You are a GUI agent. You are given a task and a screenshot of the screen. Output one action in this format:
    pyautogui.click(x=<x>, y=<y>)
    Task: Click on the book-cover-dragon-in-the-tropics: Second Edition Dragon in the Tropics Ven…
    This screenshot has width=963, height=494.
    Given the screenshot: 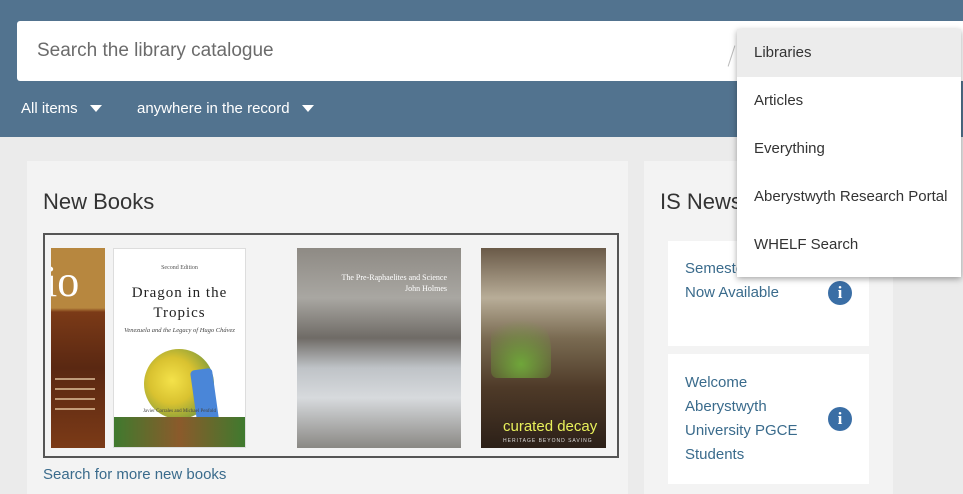 What is the action you would take?
    pyautogui.click(x=179, y=348)
    